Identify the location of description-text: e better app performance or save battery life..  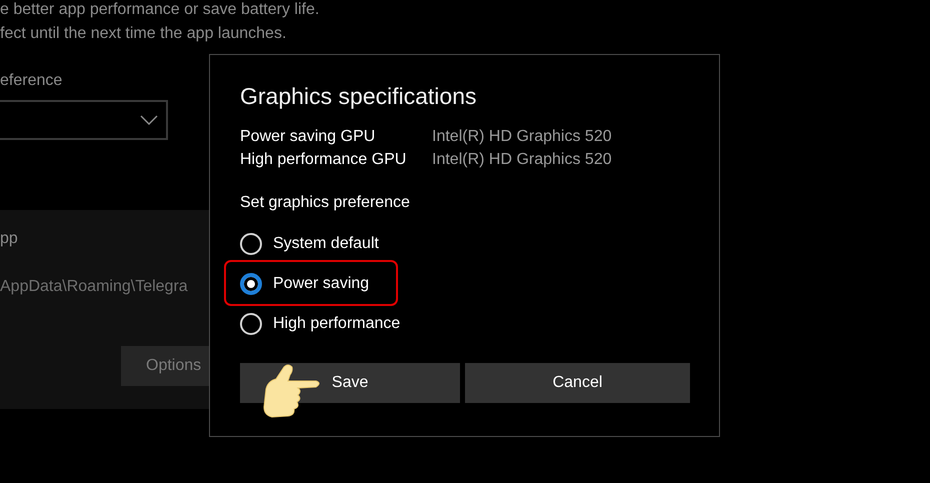
(160, 10).